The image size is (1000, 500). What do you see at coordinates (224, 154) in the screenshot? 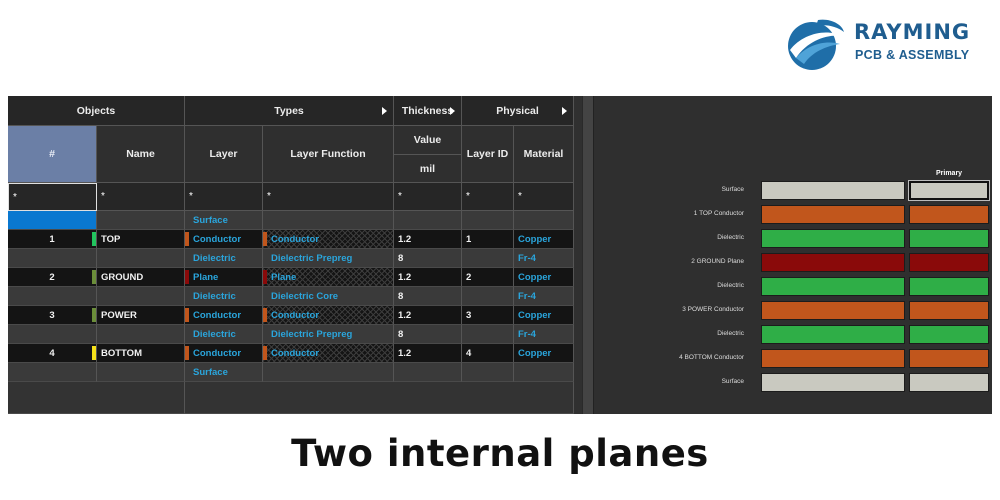
I see `column-header-layer: Layer` at bounding box center [224, 154].